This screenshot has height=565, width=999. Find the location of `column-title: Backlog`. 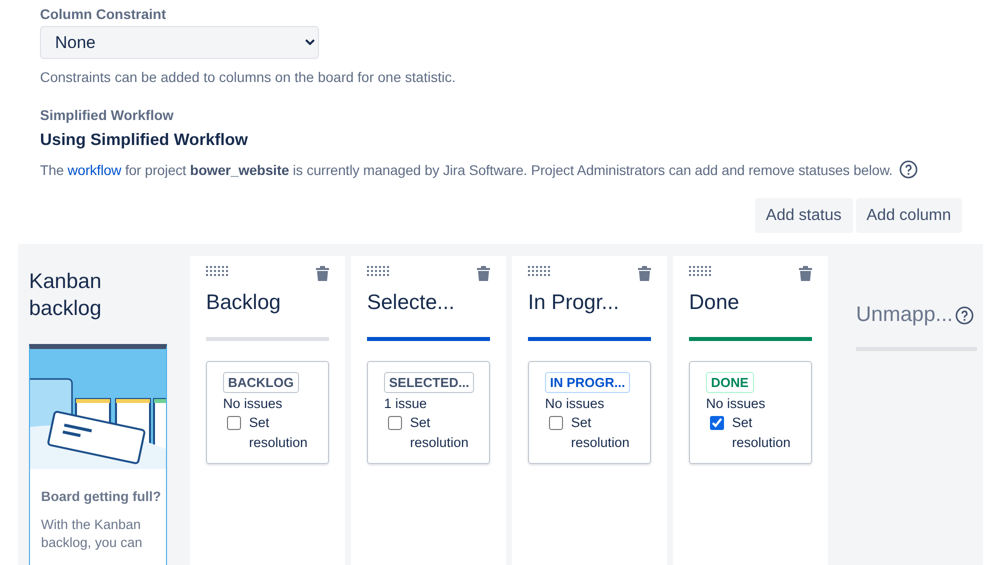

column-title: Backlog is located at coordinates (244, 303).